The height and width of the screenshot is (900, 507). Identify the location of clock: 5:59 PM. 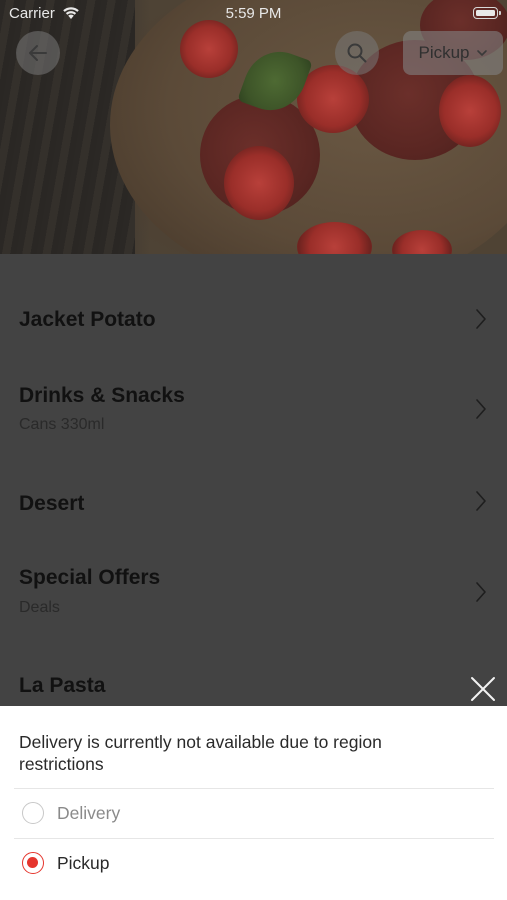
(253, 13).